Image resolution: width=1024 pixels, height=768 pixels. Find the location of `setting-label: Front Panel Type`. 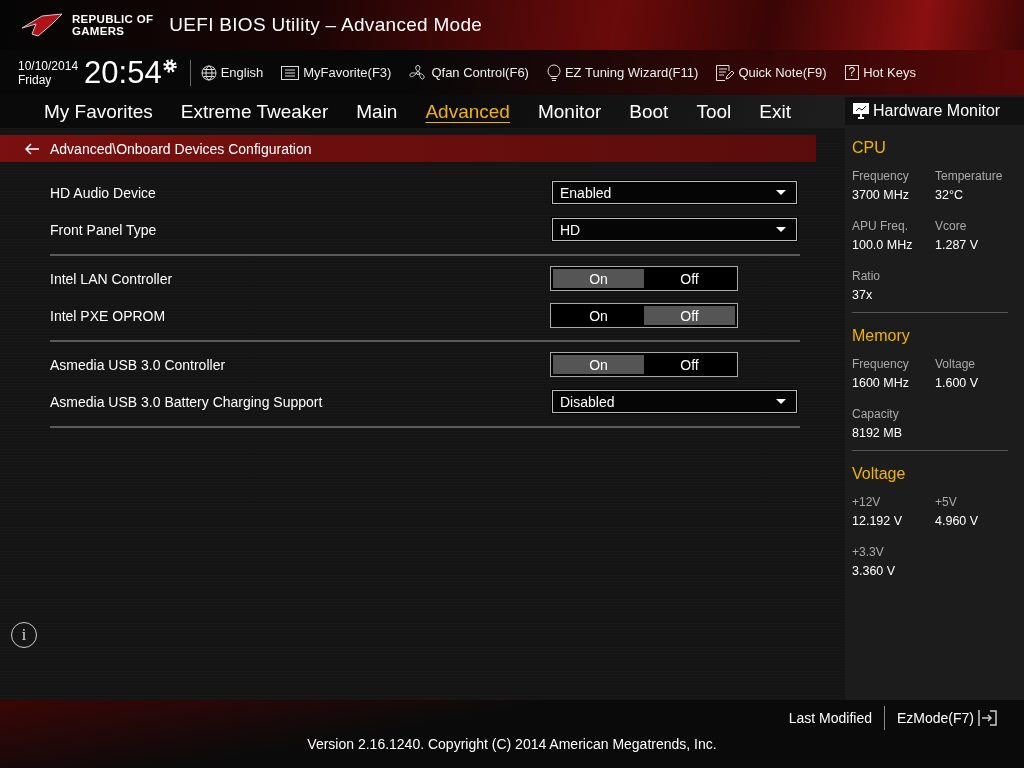

setting-label: Front Panel Type is located at coordinates (103, 229).